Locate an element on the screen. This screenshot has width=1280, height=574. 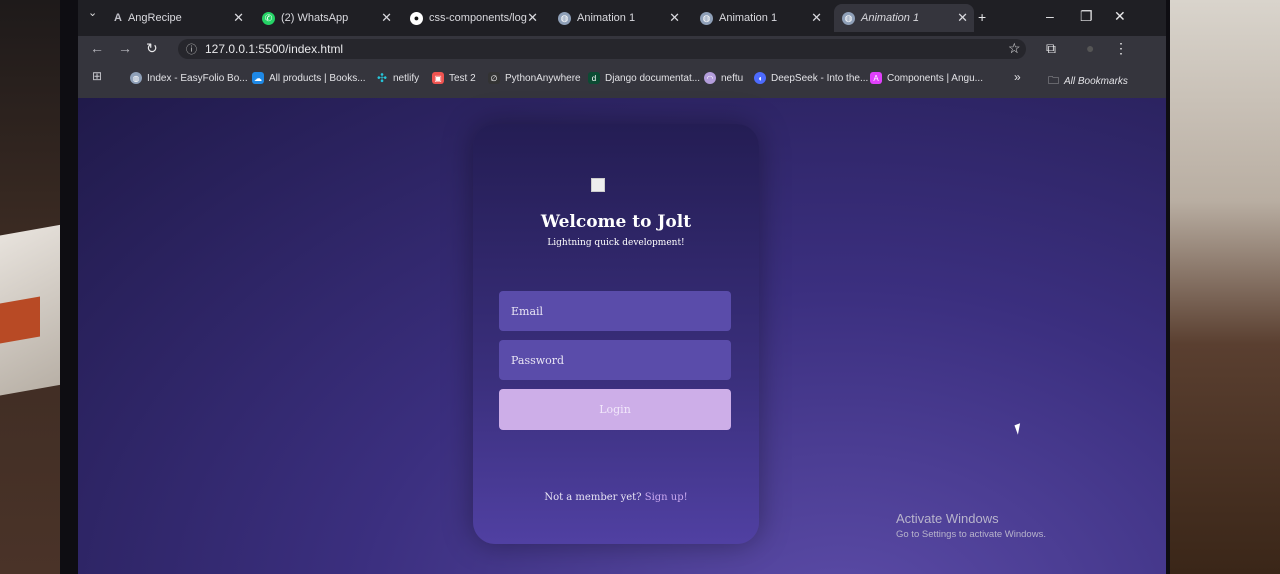
tab-title: (2) WhatsApp is located at coordinates (315, 18).